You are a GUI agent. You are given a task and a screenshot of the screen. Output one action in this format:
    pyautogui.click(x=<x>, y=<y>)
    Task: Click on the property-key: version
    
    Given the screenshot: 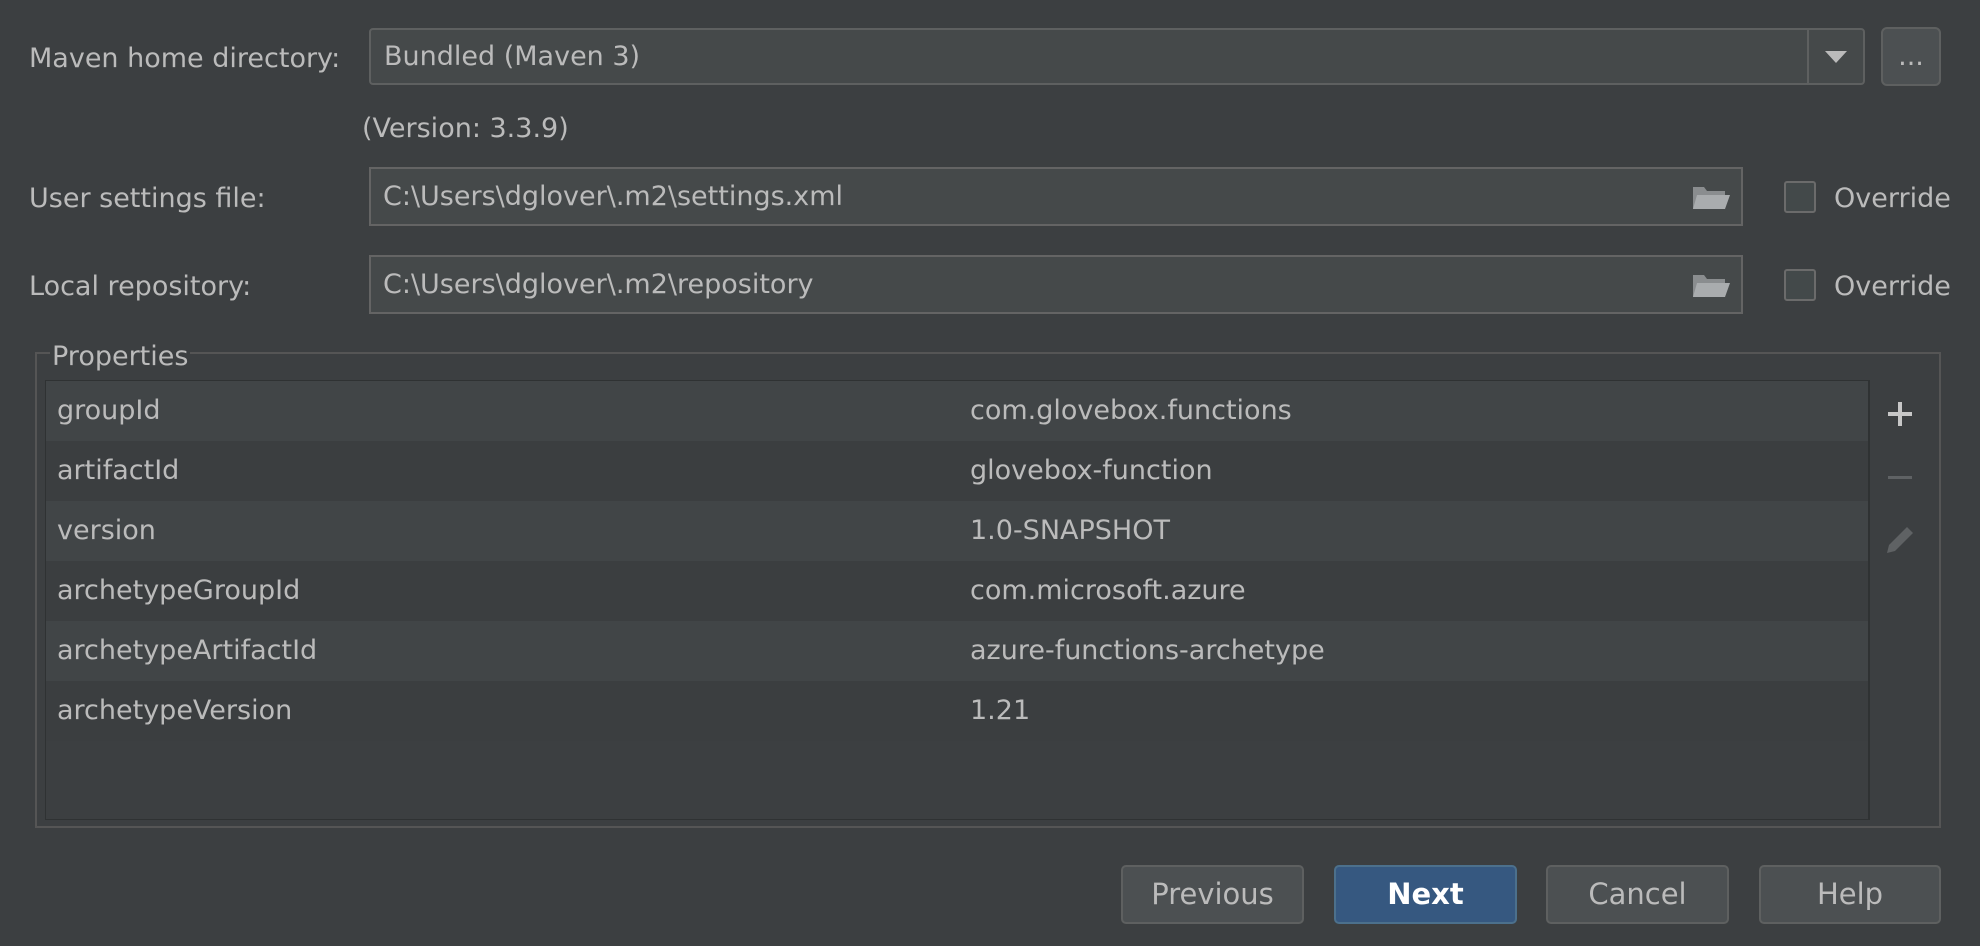 What is the action you would take?
    pyautogui.click(x=106, y=530)
    